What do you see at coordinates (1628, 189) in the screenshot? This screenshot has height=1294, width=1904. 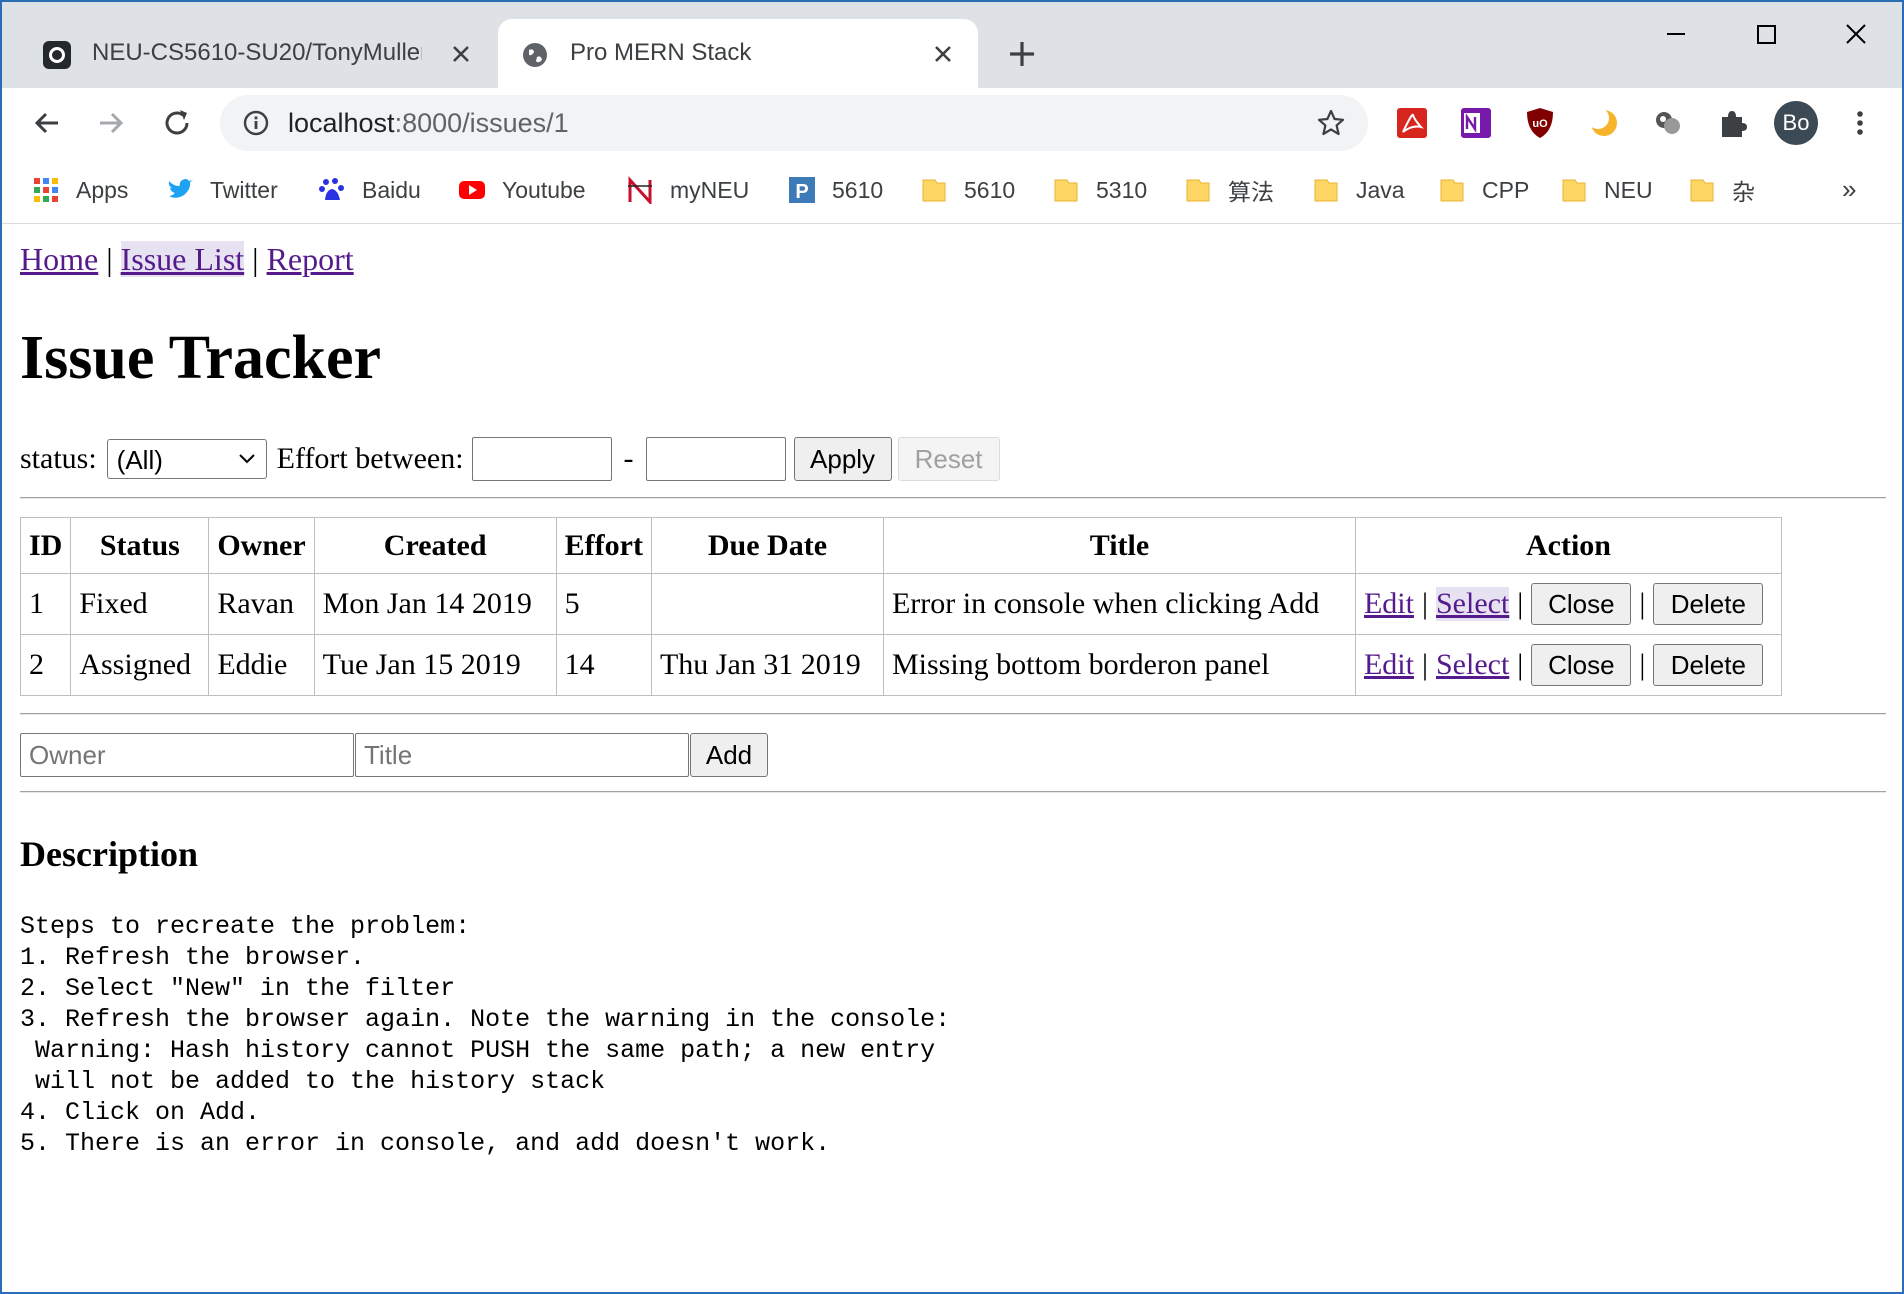 I see `bookmark-label: NEU` at bounding box center [1628, 189].